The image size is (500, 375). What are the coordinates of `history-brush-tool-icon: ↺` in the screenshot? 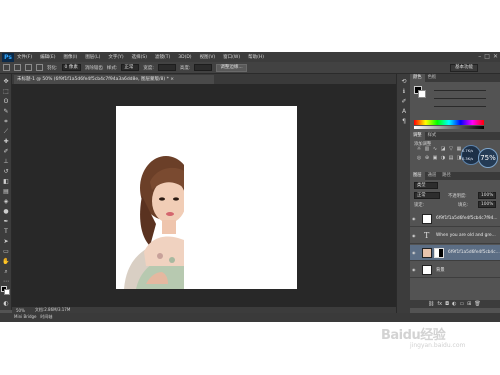 It's located at (6, 171).